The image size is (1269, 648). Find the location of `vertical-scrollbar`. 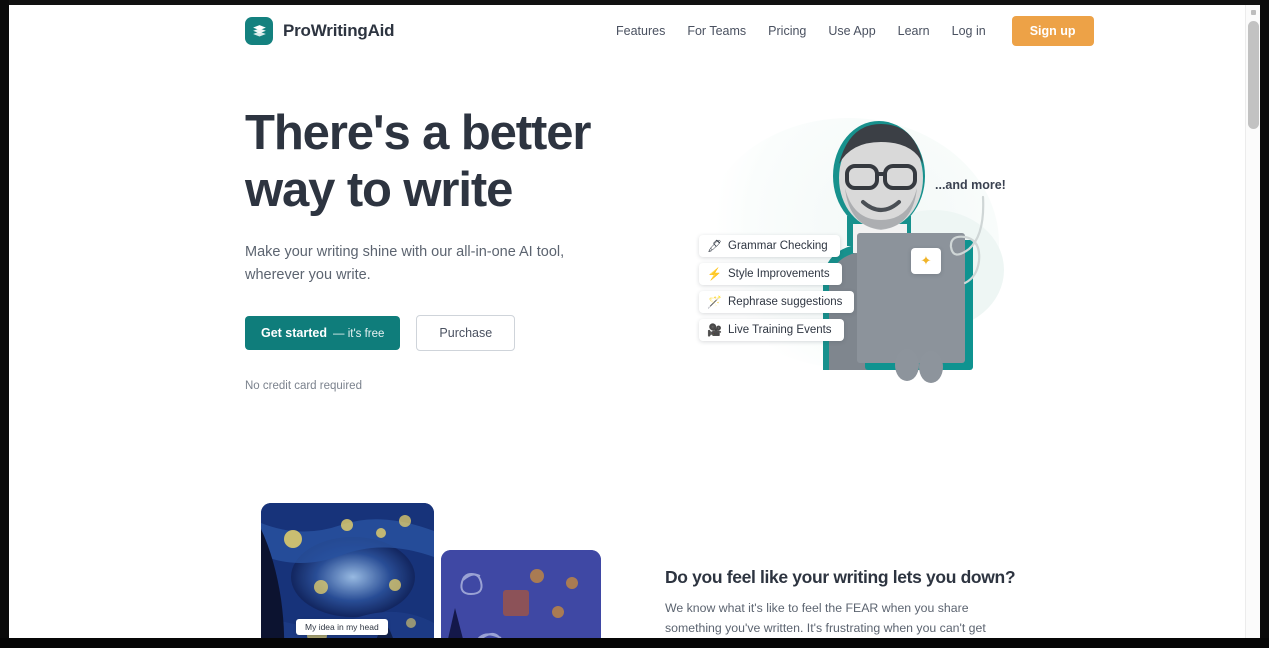

vertical-scrollbar is located at coordinates (1252, 321).